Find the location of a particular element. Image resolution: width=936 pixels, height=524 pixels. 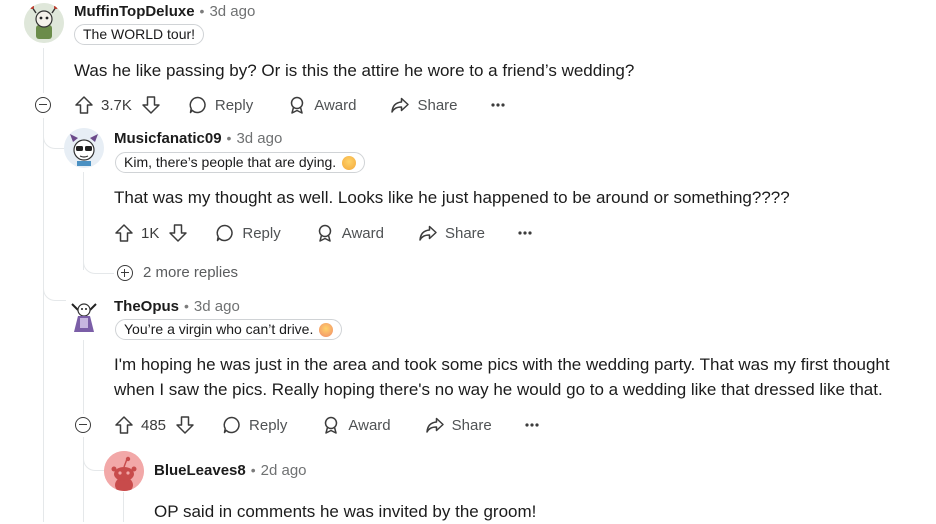

comment-actions: 3.7K Reply Award Share is located at coordinates (290, 105).